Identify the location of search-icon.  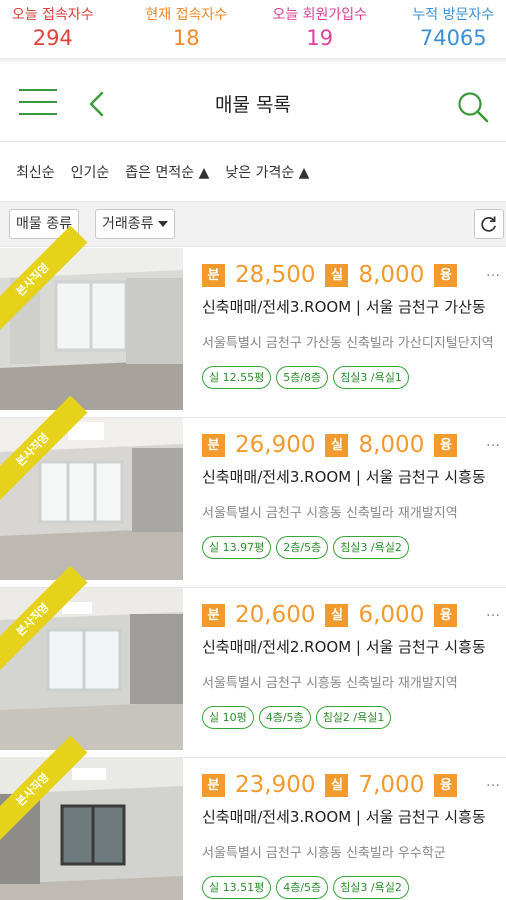
(473, 107).